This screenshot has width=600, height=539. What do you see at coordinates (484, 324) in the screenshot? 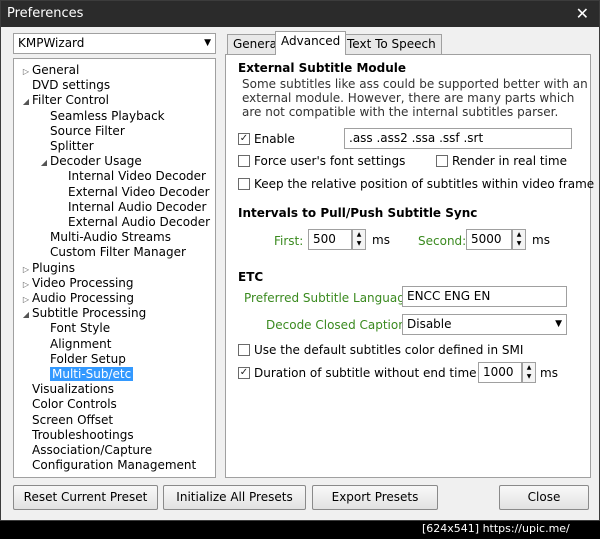
I see `closed-captions-select: Disable ▼` at bounding box center [484, 324].